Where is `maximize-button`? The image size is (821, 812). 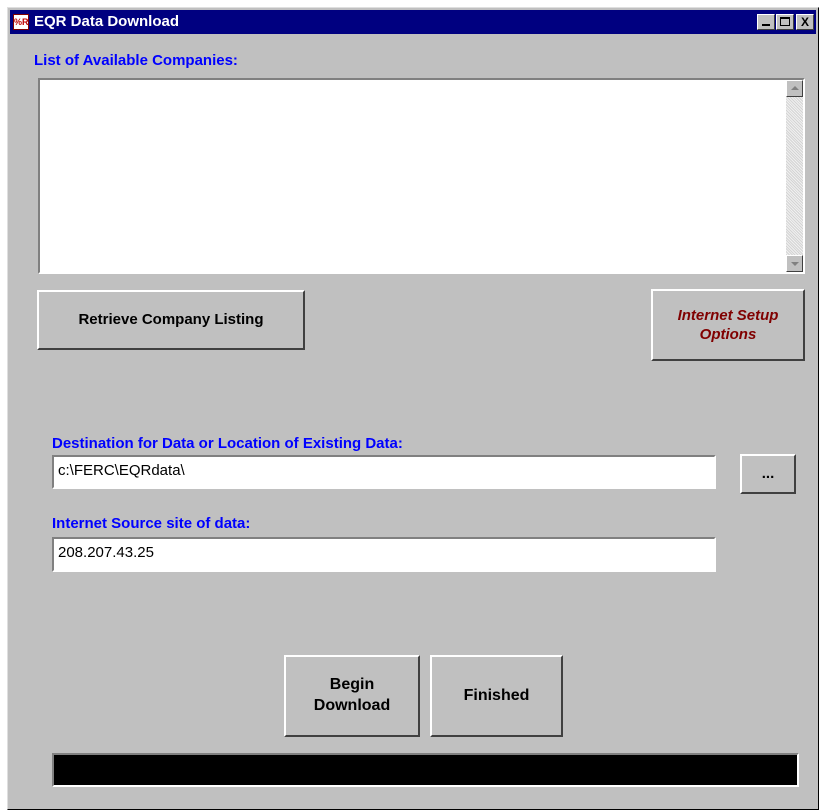
maximize-button is located at coordinates (785, 22).